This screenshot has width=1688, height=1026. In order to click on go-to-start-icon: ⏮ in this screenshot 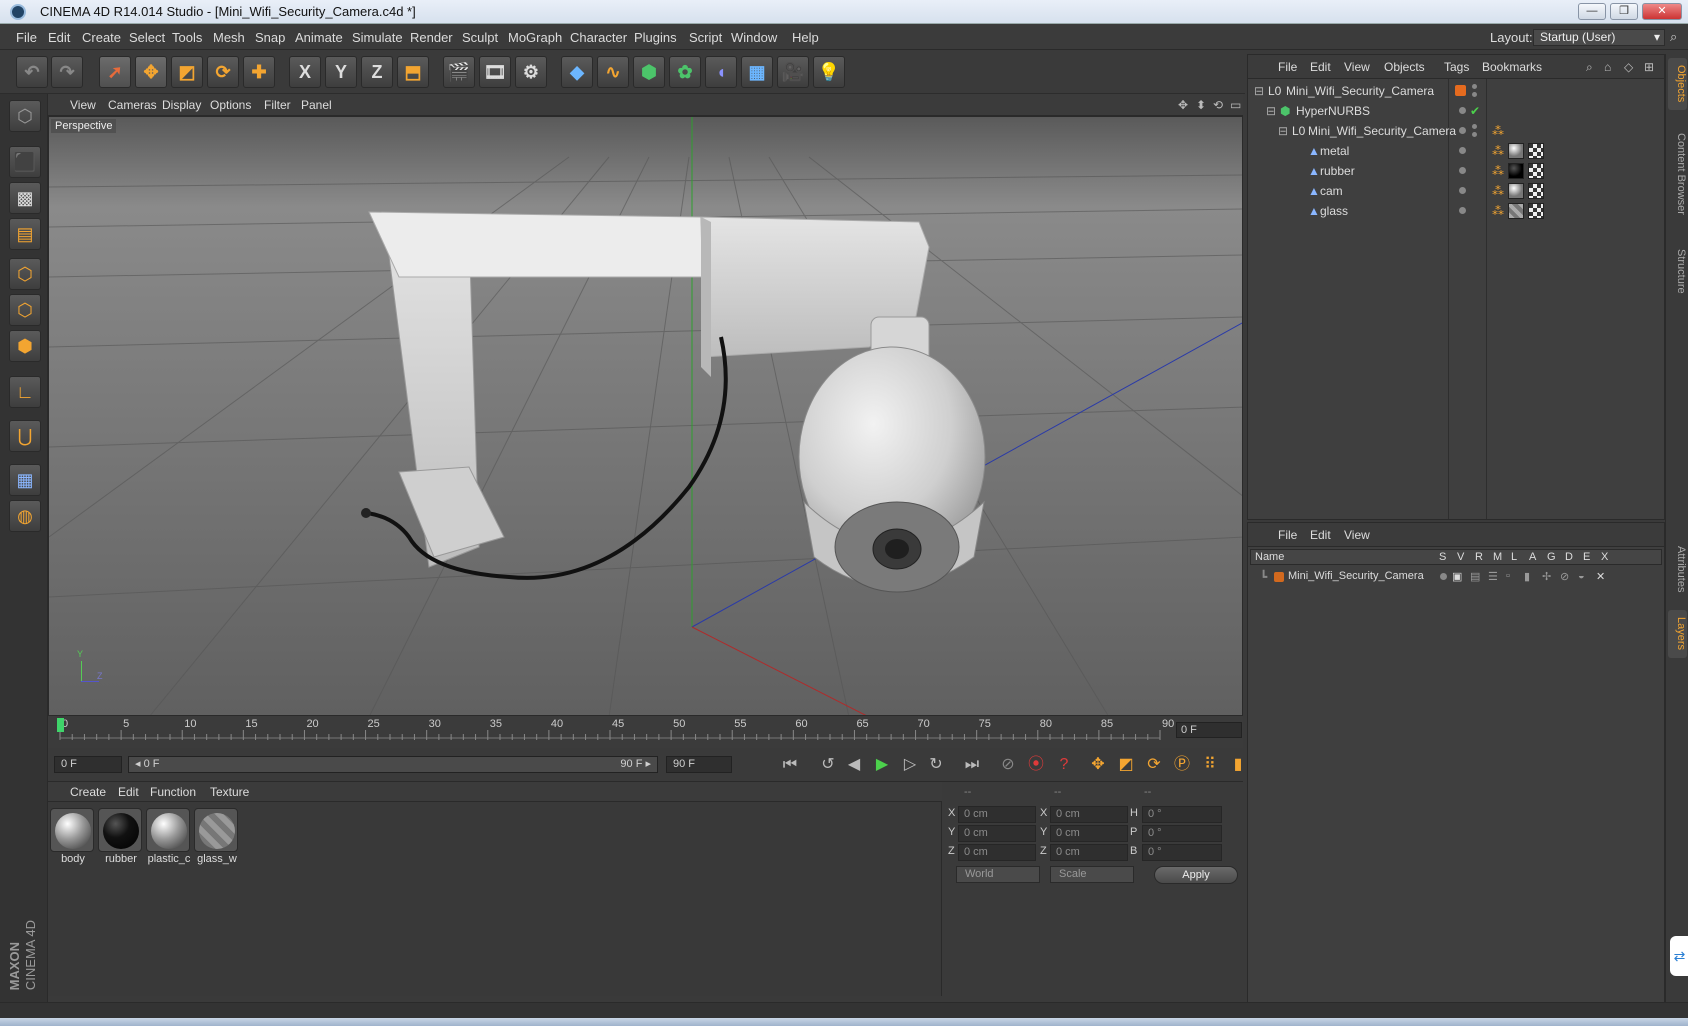, I will do `click(790, 765)`.